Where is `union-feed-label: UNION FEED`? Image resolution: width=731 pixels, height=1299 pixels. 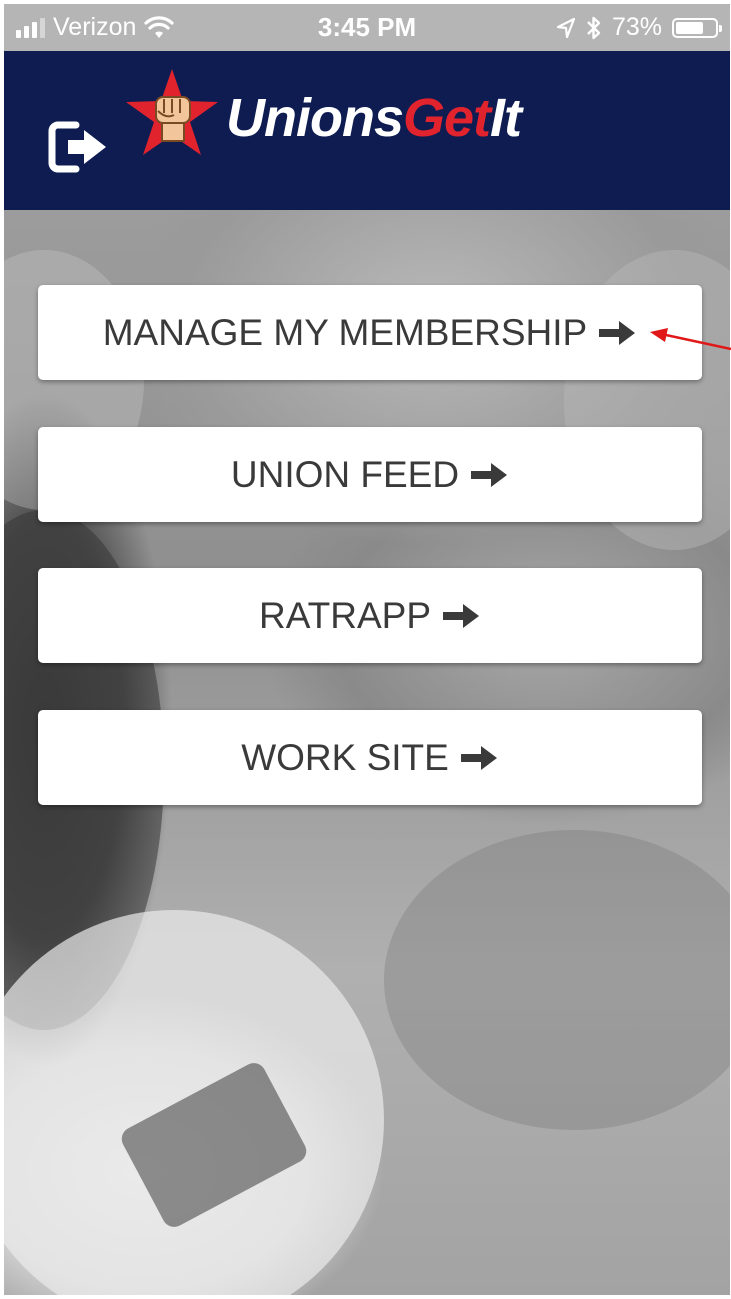 union-feed-label: UNION FEED is located at coordinates (345, 474).